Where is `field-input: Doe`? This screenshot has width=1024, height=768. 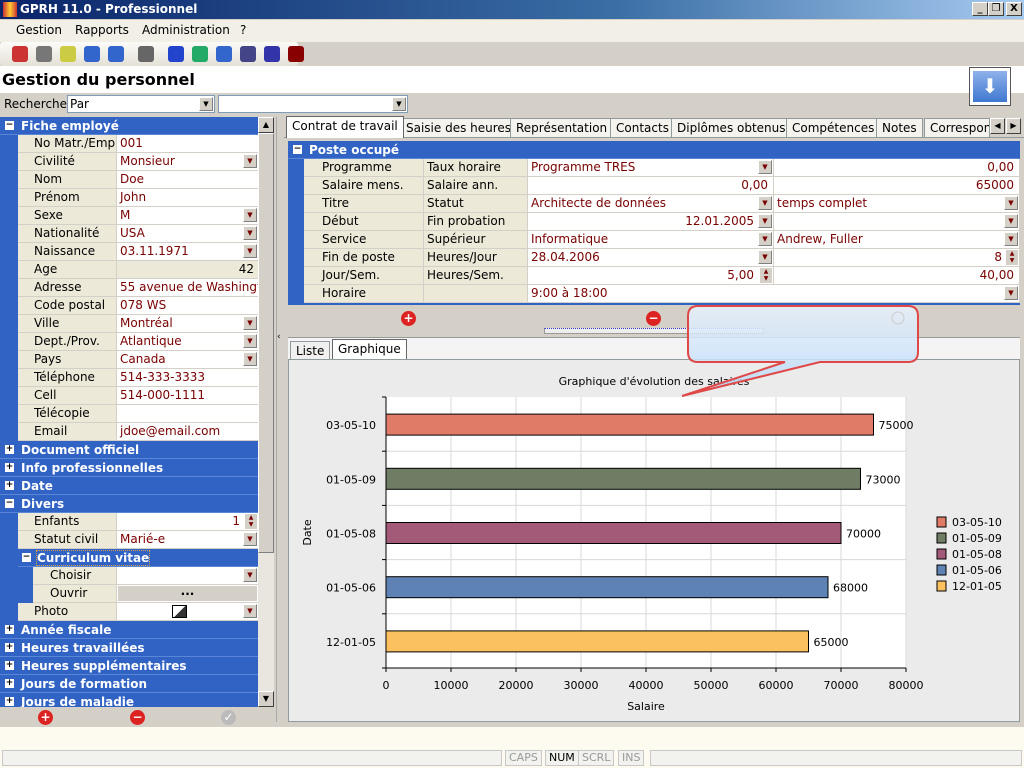 field-input: Doe is located at coordinates (187, 179).